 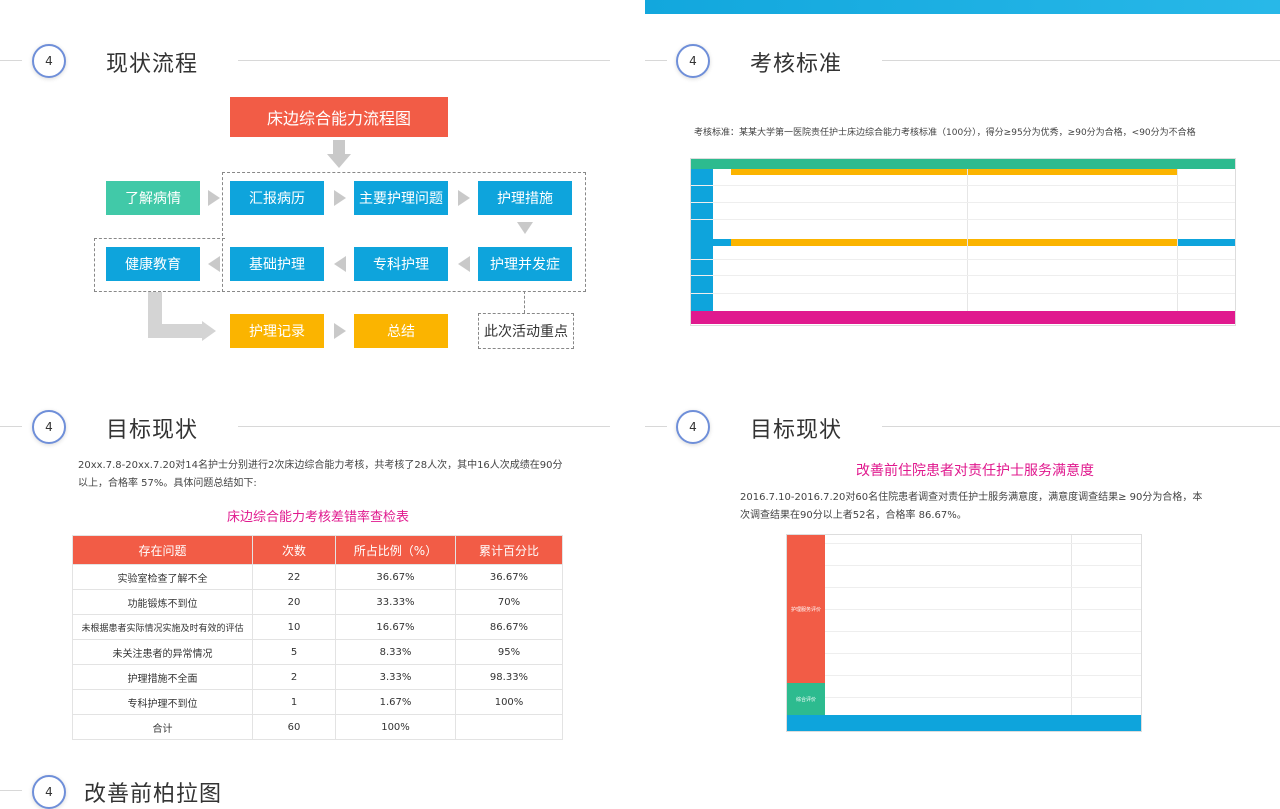 What do you see at coordinates (395, 727) in the screenshot?
I see `cell-ratio: 100%` at bounding box center [395, 727].